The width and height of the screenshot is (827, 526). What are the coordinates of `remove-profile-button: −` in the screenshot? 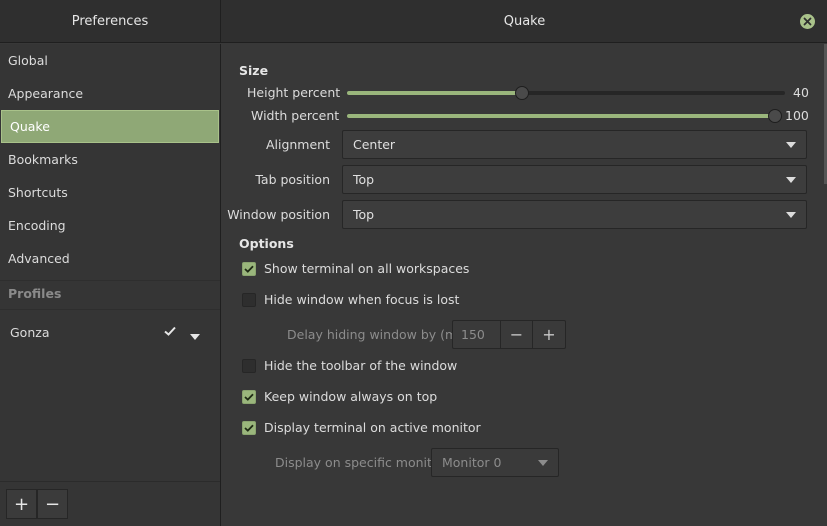 It's located at (52, 504).